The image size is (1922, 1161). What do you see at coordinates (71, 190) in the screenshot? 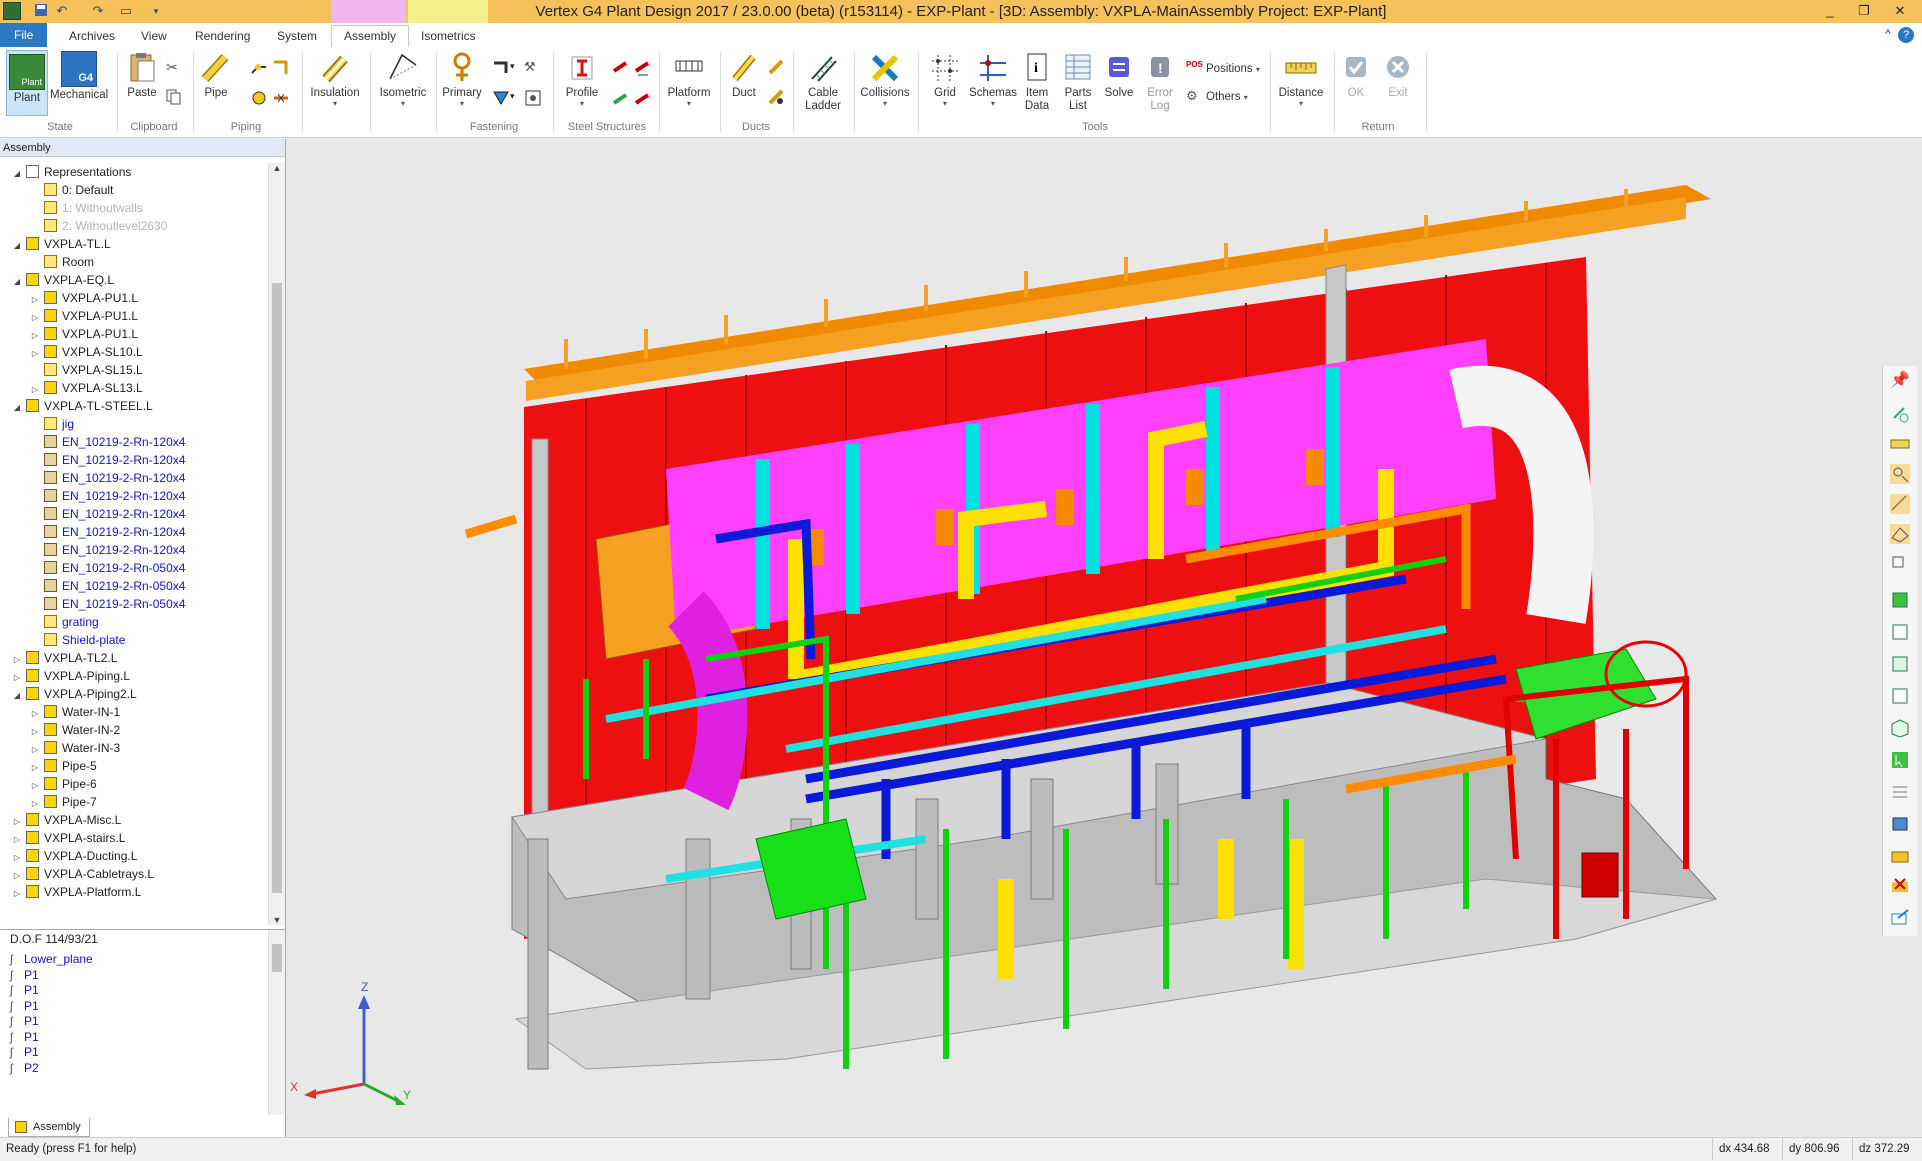
I see `tree-node: 0: Default` at bounding box center [71, 190].